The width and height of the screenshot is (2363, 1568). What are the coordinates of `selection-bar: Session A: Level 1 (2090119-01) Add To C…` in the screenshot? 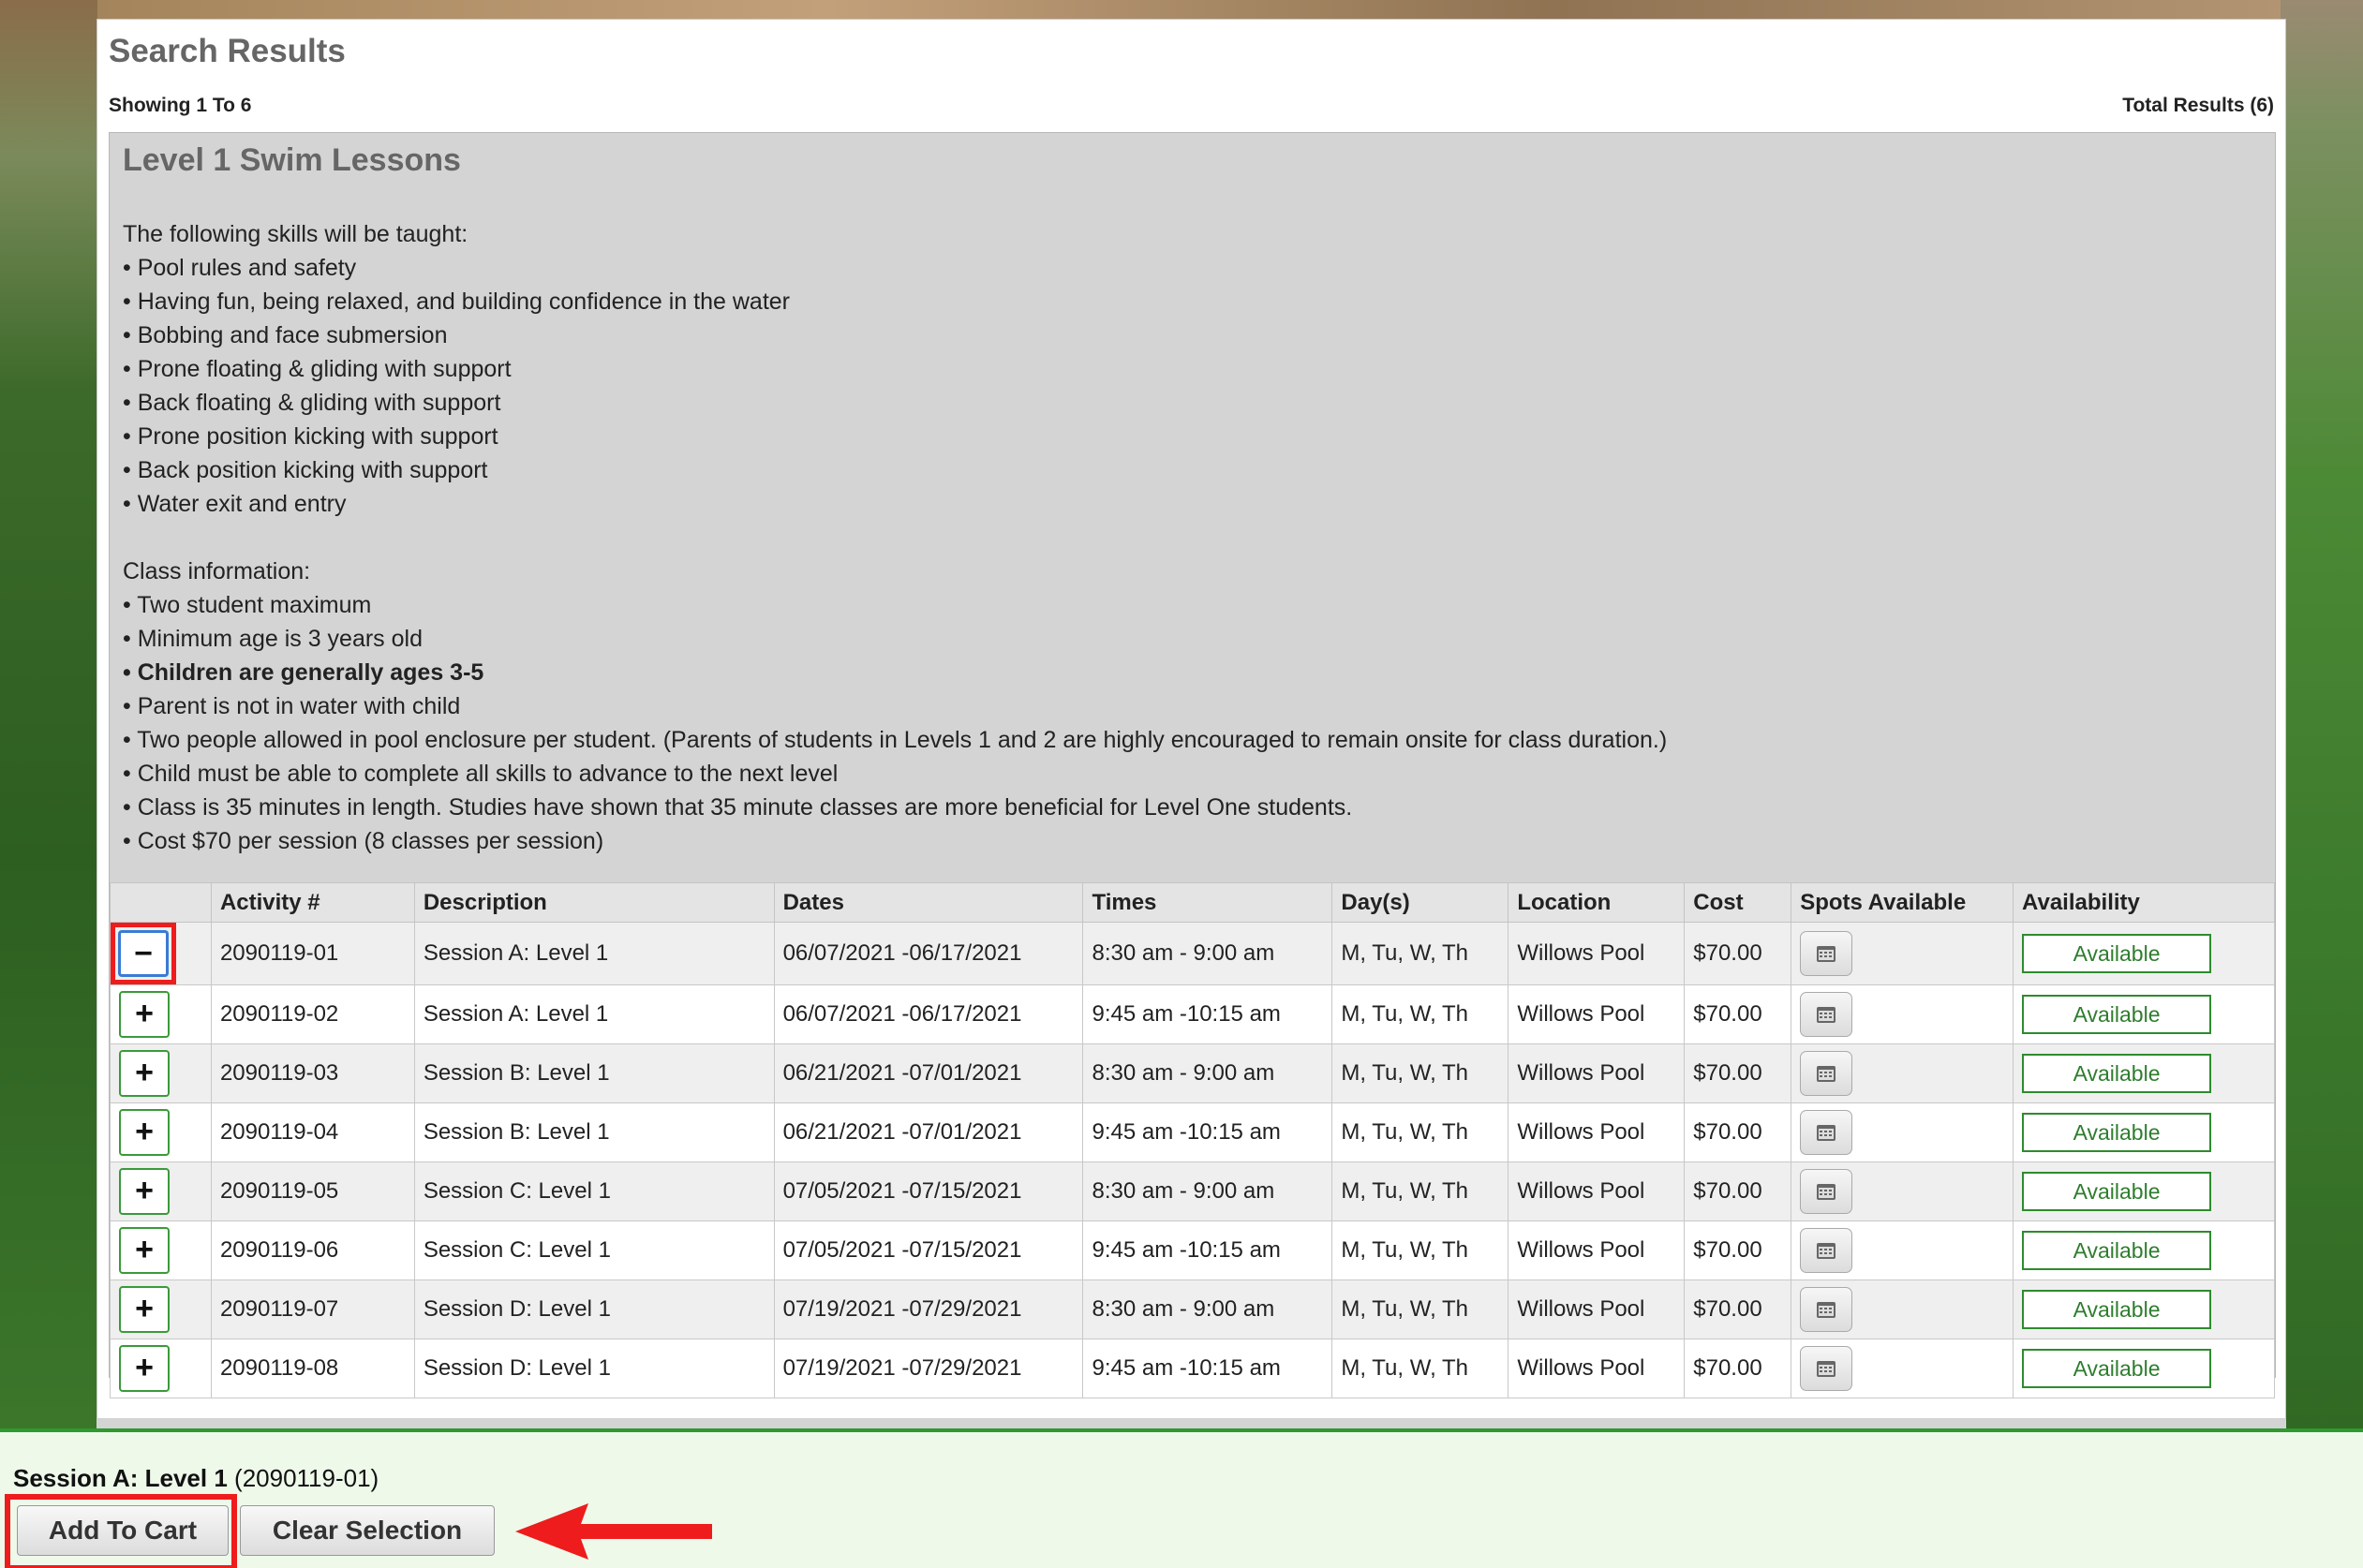 It's located at (1181, 1498).